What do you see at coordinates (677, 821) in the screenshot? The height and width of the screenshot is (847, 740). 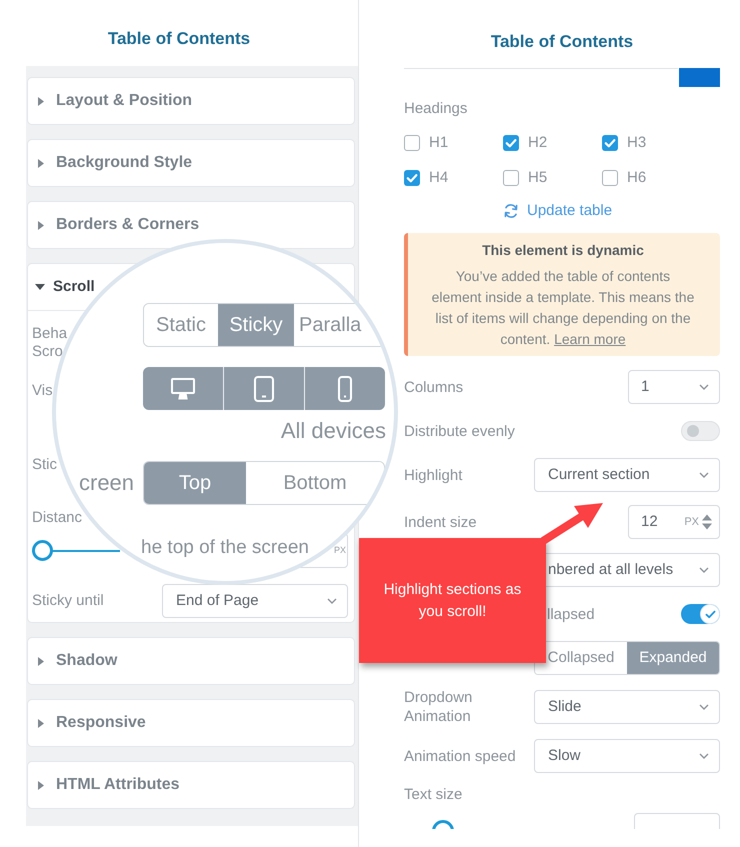 I see `number-field` at bounding box center [677, 821].